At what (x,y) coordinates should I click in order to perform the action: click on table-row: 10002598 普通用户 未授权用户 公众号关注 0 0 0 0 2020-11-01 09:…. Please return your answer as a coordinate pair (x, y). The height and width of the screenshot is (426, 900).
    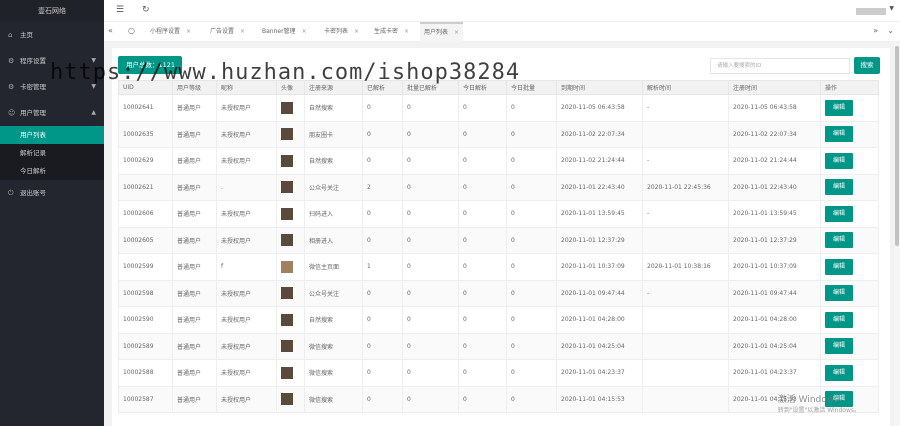
    Looking at the image, I should click on (498, 293).